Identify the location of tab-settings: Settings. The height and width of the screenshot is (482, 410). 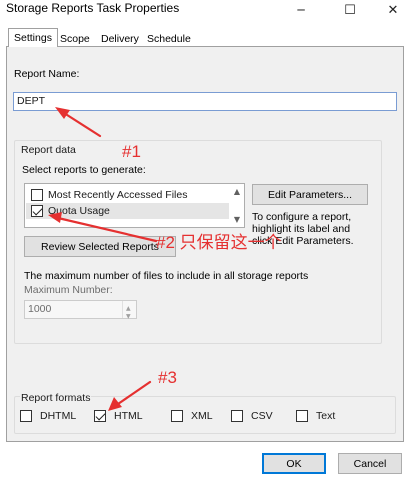
(33, 37).